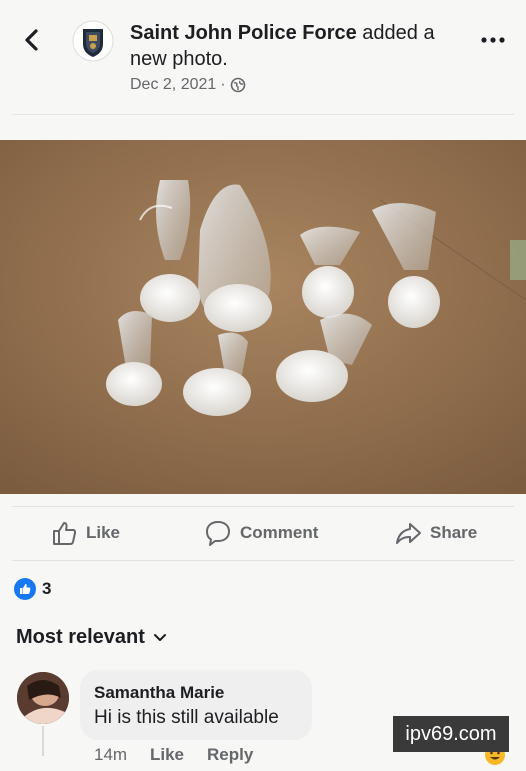 The width and height of the screenshot is (526, 771). Describe the element at coordinates (451, 734) in the screenshot. I see `watermark: ipv69.com` at that location.